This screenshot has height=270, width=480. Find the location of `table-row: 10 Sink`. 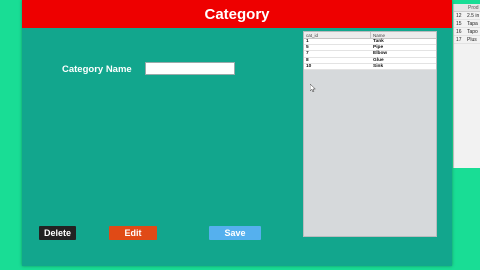

table-row: 10 Sink is located at coordinates (370, 66).